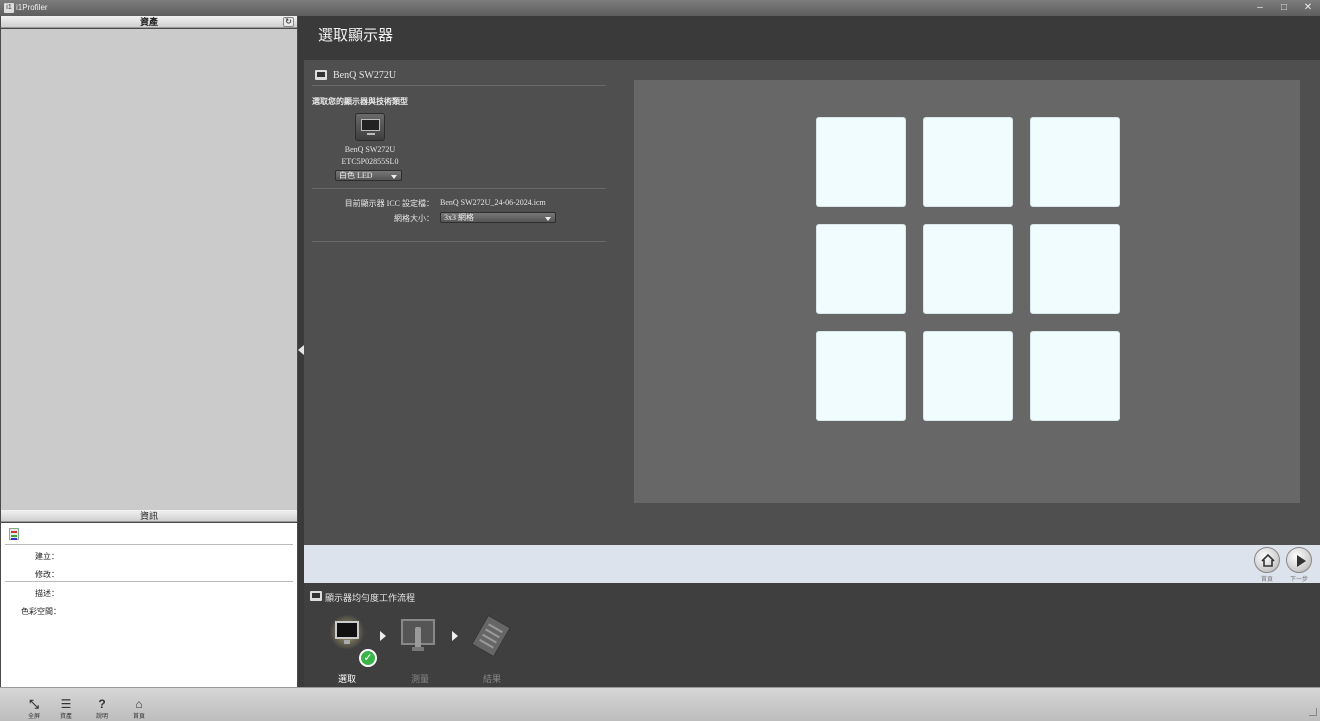 The image size is (1320, 721). I want to click on modified-label: 修改：, so click(47, 574).